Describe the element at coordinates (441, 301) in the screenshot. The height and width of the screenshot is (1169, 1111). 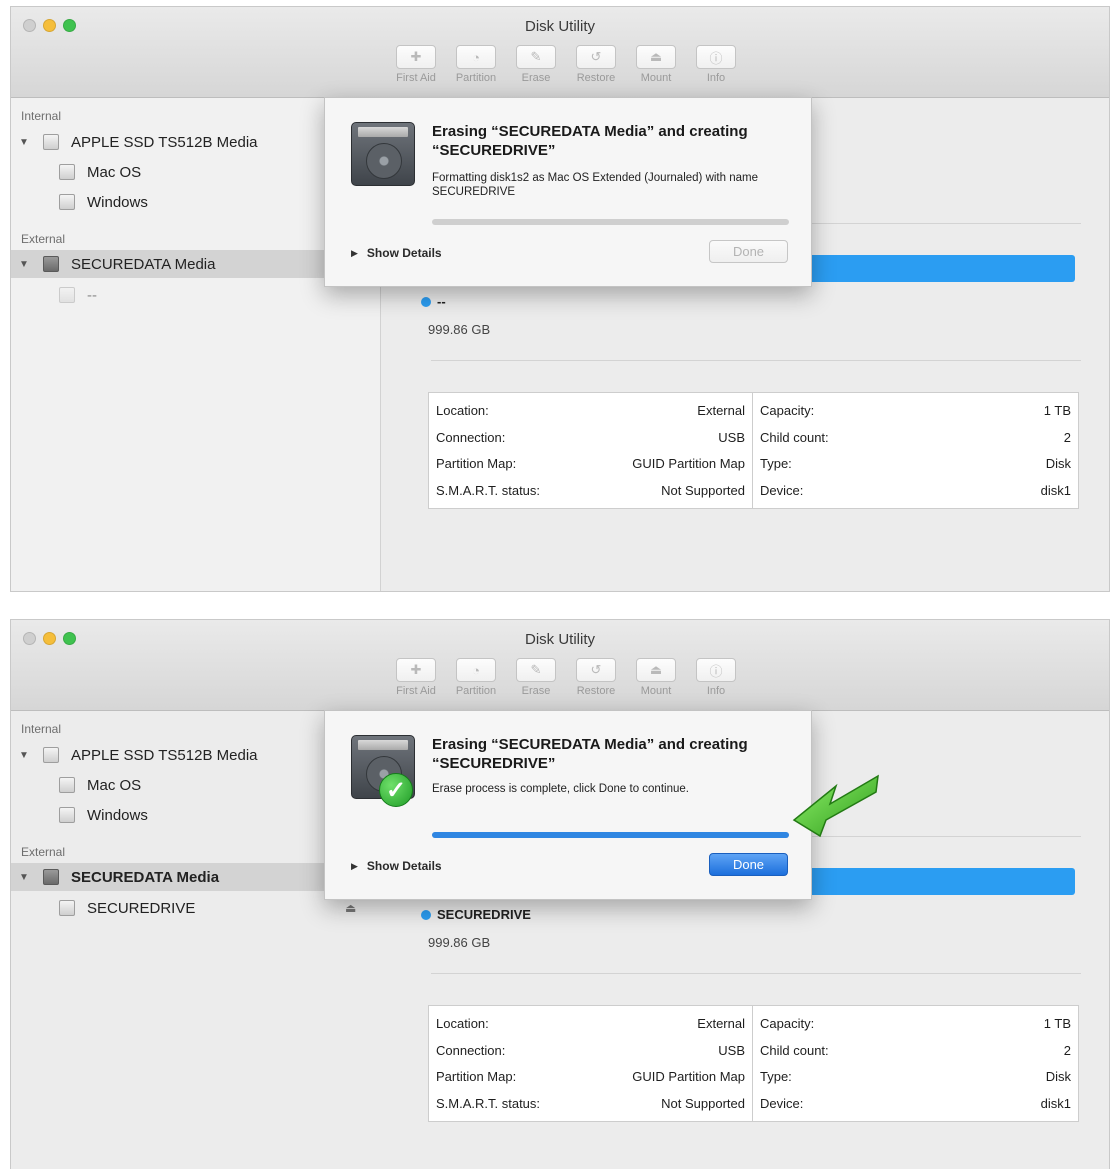
I see `volume-name: --` at that location.